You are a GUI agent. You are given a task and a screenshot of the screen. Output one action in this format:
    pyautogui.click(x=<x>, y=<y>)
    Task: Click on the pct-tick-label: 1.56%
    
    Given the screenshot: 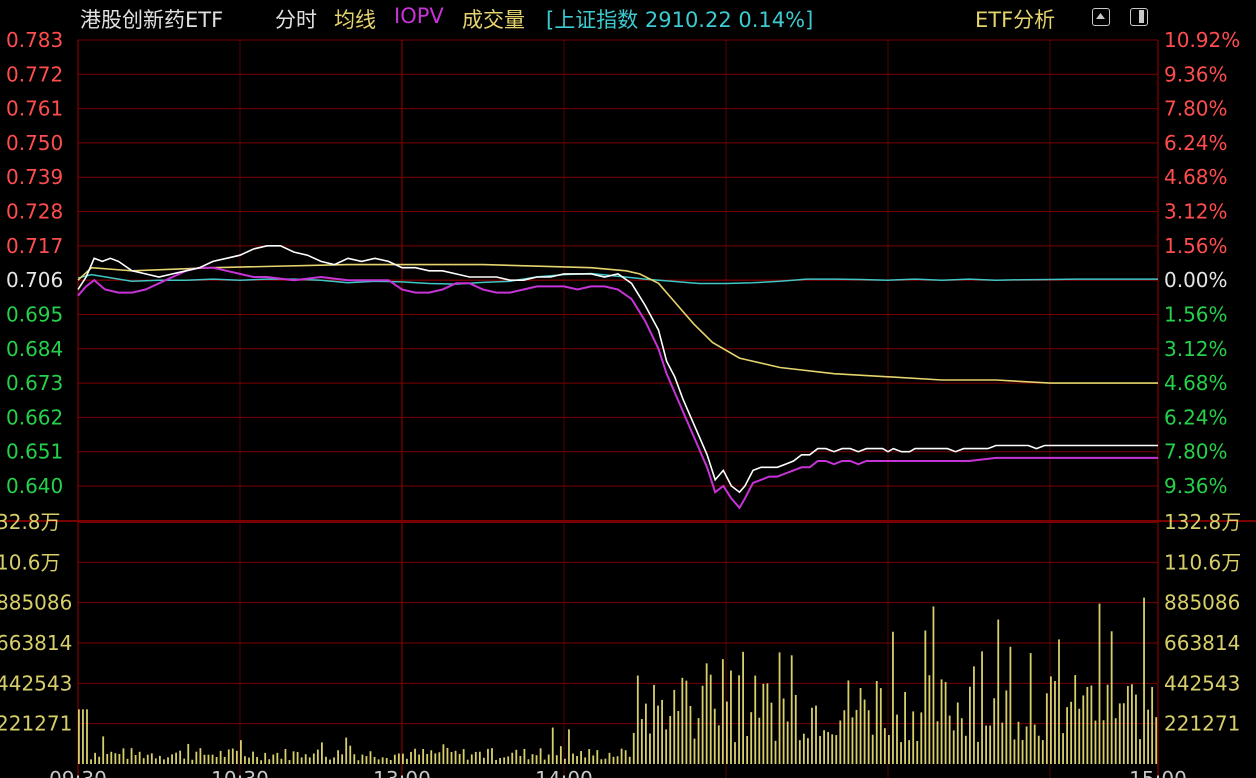 What is the action you would take?
    pyautogui.click(x=1196, y=314)
    